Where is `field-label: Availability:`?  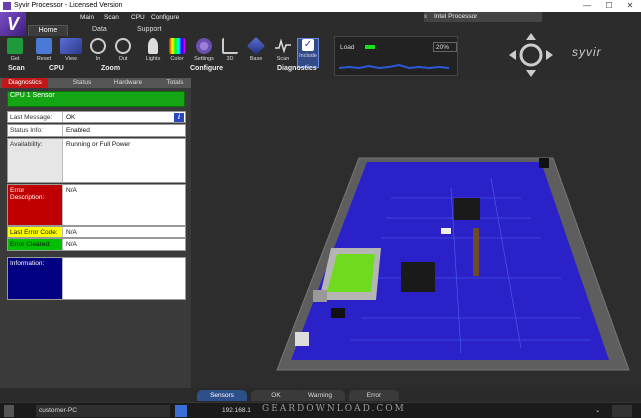
field-label: Availability: is located at coordinates (35, 160).